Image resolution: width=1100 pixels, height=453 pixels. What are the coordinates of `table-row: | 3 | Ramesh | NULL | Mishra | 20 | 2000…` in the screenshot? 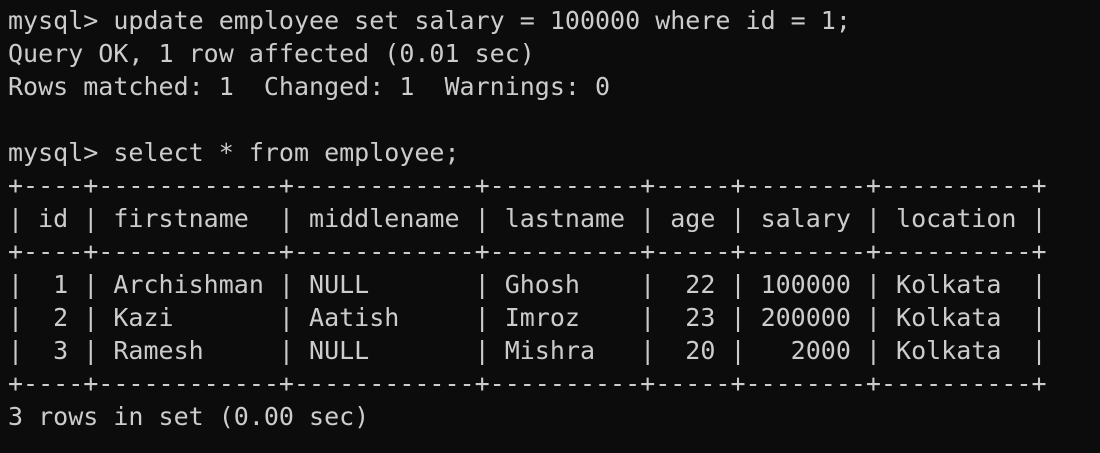 It's located at (527, 350).